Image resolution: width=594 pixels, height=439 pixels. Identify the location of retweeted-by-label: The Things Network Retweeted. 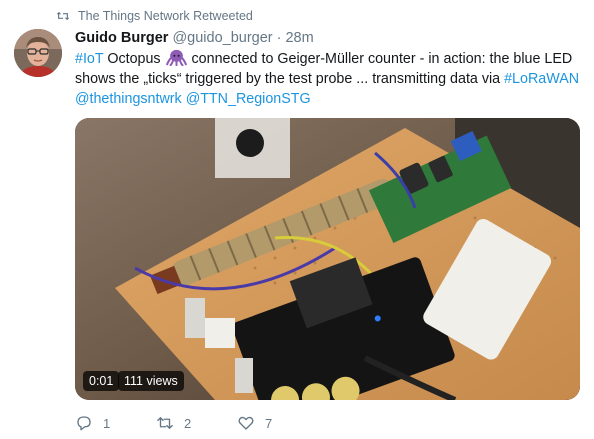
(165, 16).